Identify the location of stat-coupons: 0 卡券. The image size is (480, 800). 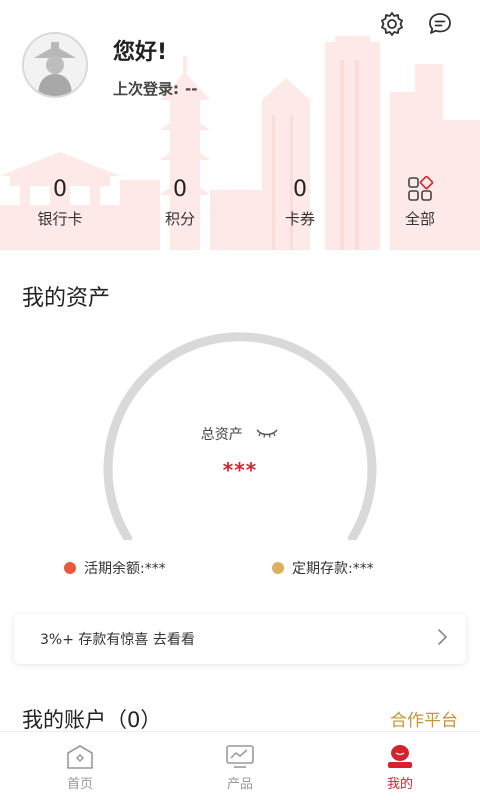
(300, 202).